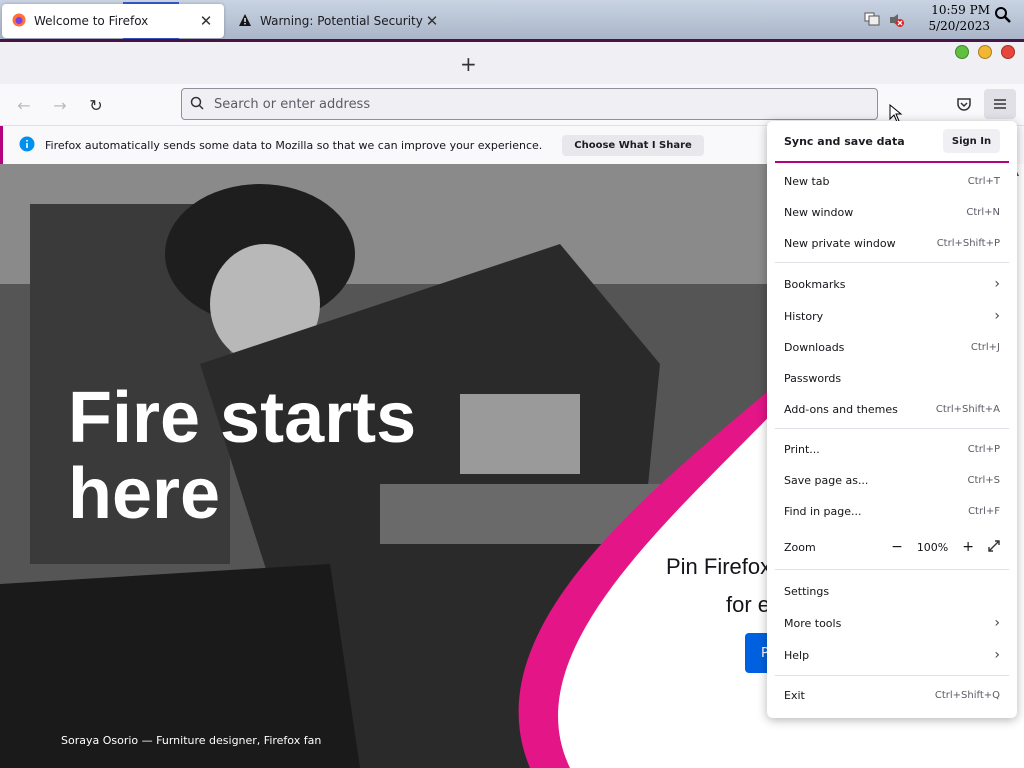  I want to click on maximize-window-button, so click(962, 52).